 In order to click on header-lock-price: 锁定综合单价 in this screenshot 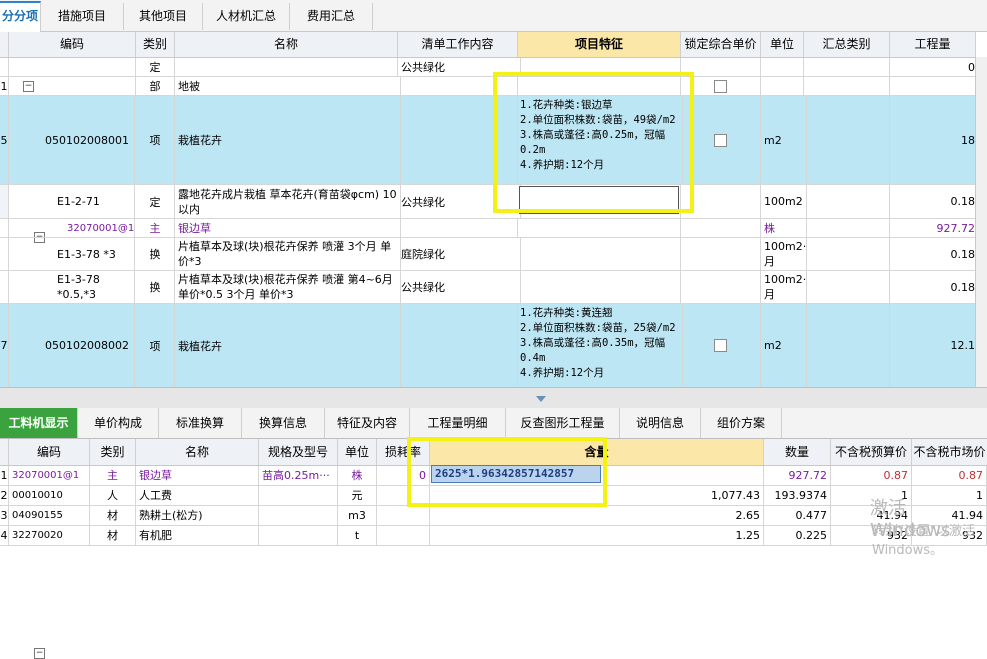, I will do `click(721, 44)`.